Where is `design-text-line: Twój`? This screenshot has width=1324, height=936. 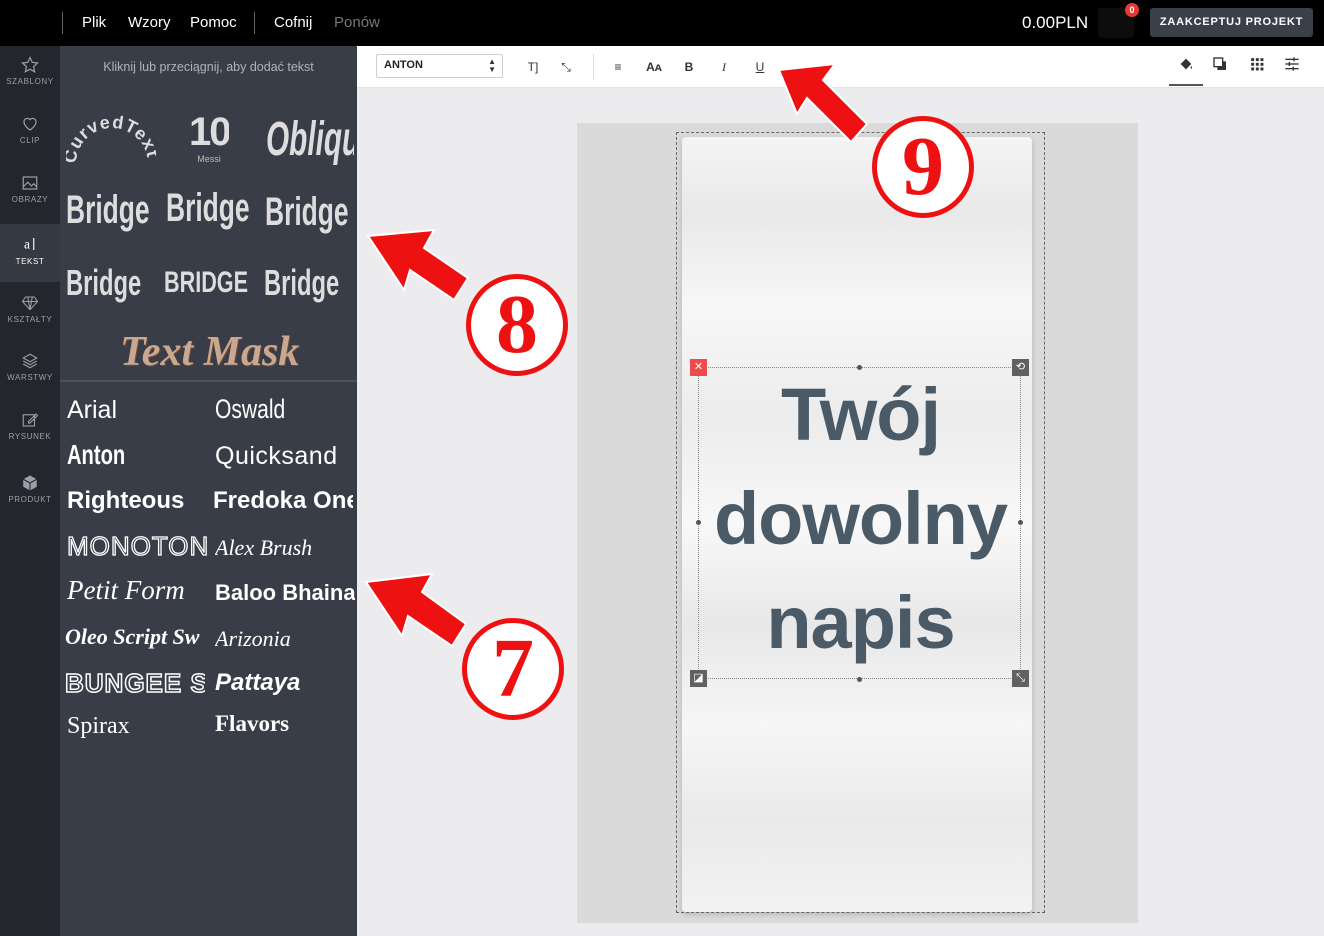 design-text-line: Twój is located at coordinates (860, 414).